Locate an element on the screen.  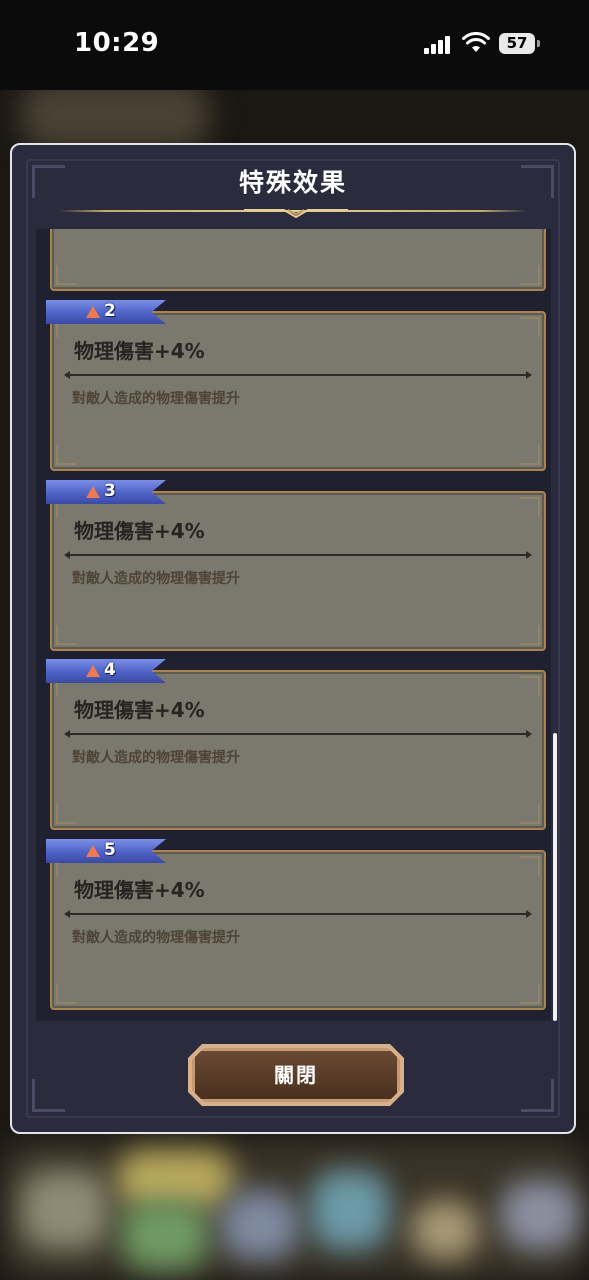
wifi-icon is located at coordinates (476, 42).